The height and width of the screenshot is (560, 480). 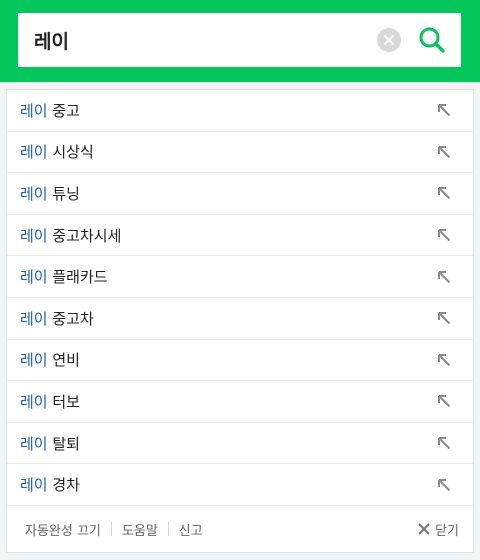 I want to click on suggestion-item: 레이 시상식, so click(x=240, y=153).